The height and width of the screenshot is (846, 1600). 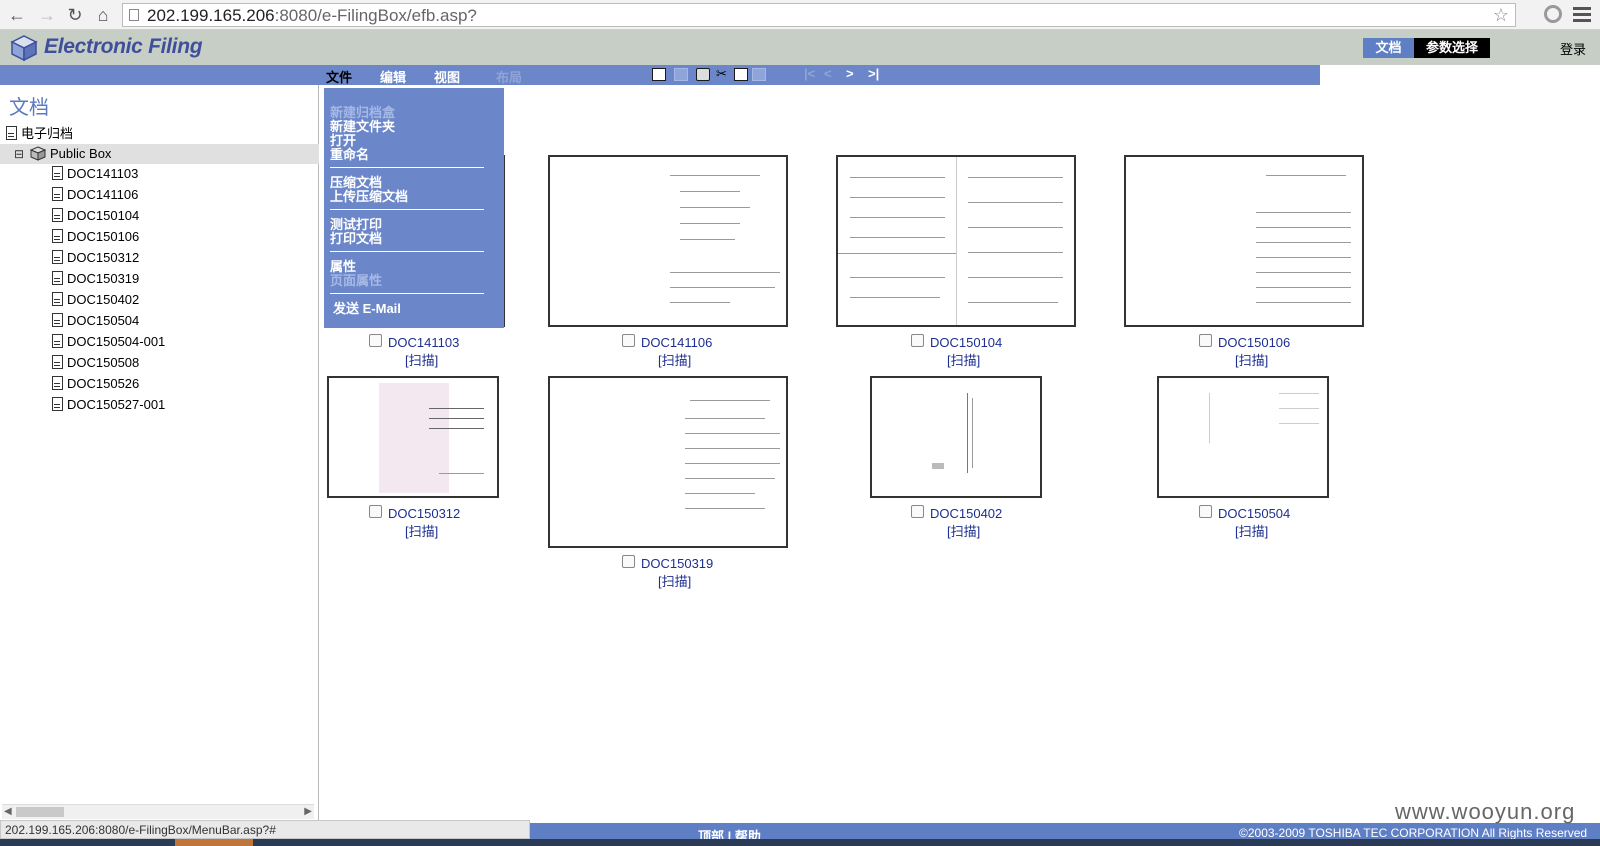 What do you see at coordinates (116, 341) in the screenshot?
I see `tree-doc-label: DOC150504-001` at bounding box center [116, 341].